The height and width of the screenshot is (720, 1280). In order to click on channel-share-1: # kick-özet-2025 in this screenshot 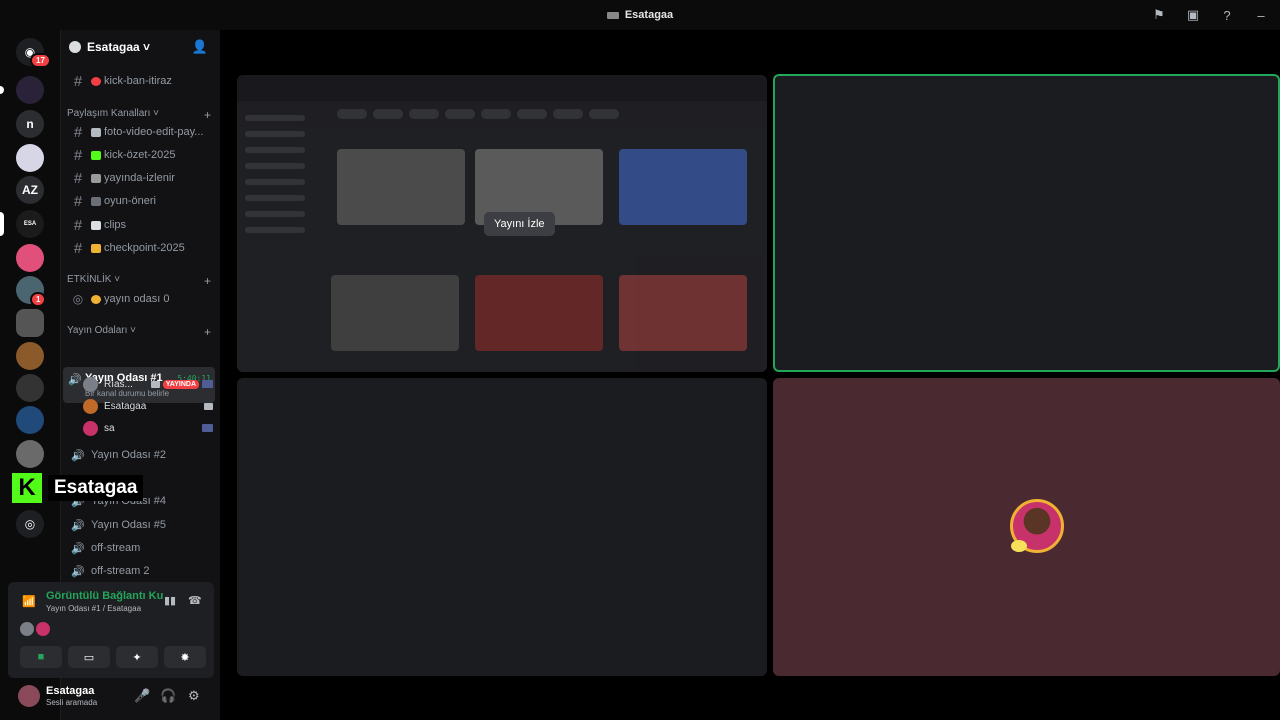, I will do `click(140, 155)`.